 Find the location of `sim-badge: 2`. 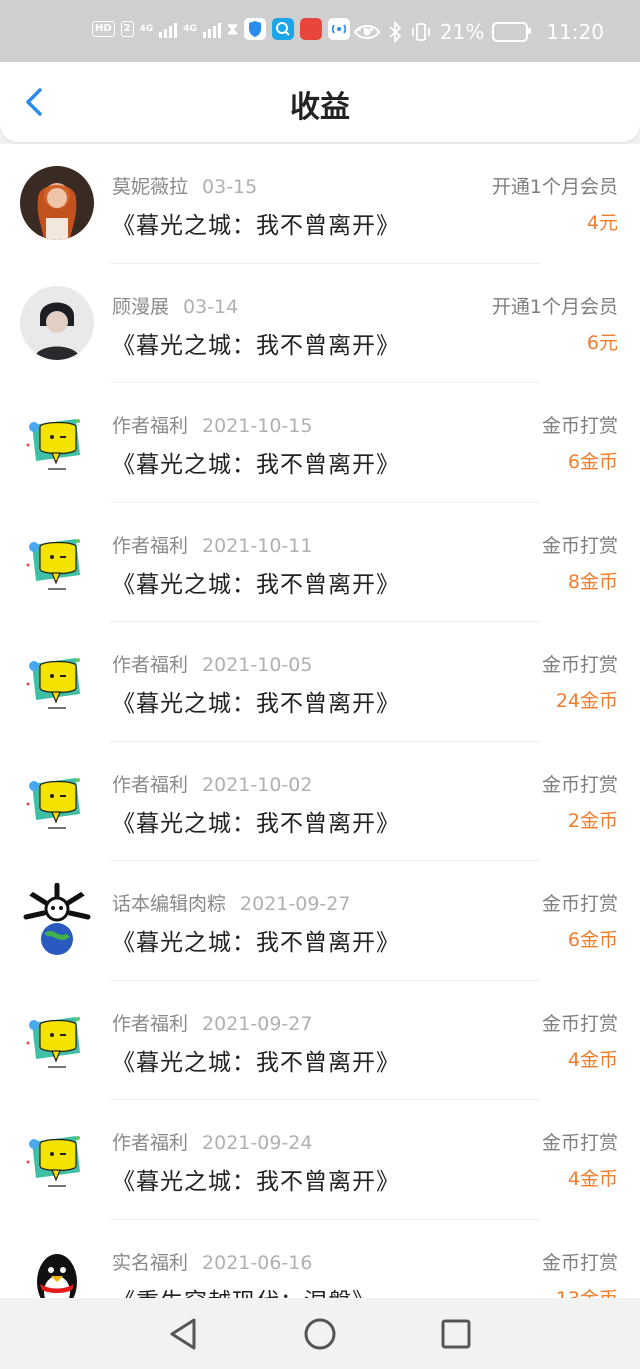

sim-badge: 2 is located at coordinates (127, 29).